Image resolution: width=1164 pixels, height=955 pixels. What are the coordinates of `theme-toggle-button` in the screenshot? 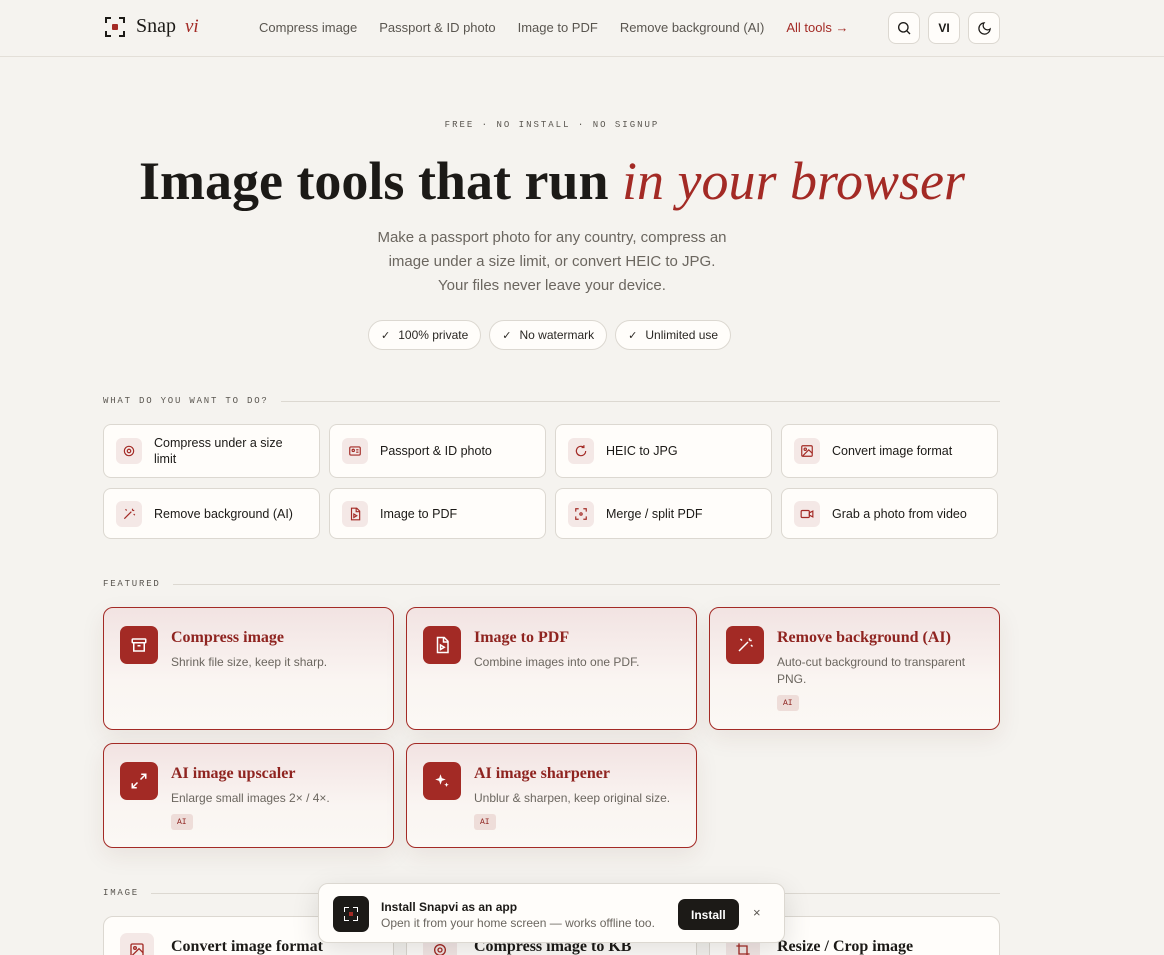 It's located at (984, 28).